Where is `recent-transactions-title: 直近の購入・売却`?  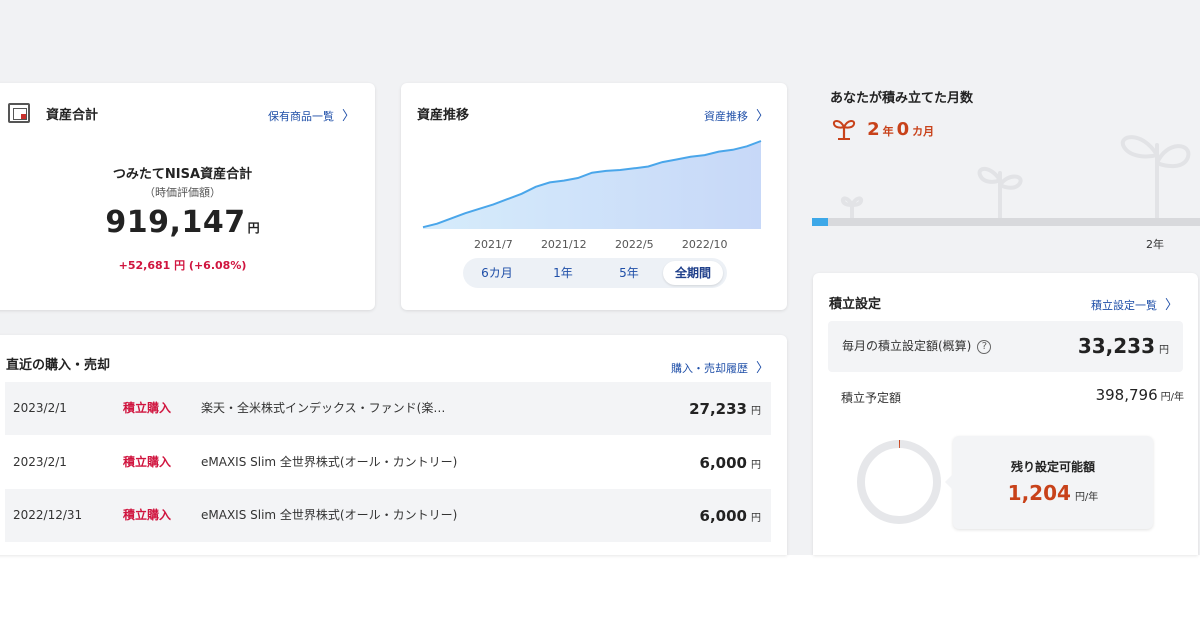 recent-transactions-title: 直近の購入・売却 is located at coordinates (58, 365).